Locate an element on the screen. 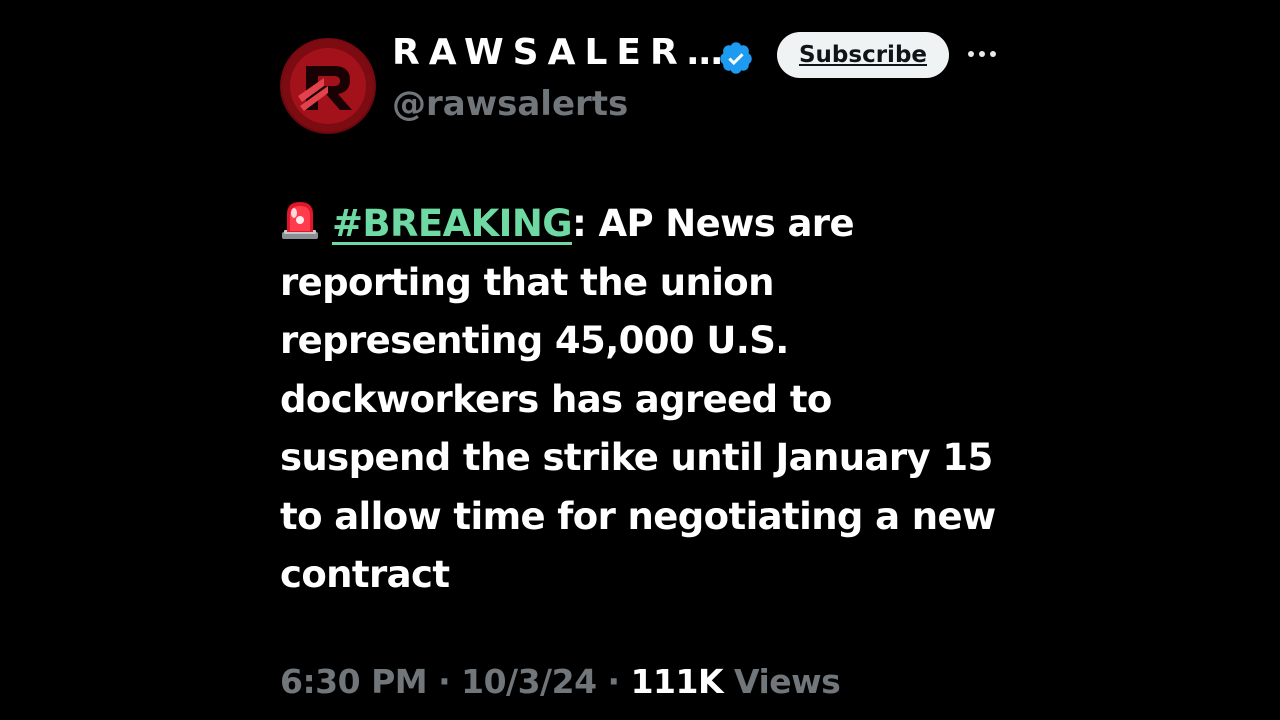 The width and height of the screenshot is (1280, 720). post-time: 6:30 PM is located at coordinates (354, 681).